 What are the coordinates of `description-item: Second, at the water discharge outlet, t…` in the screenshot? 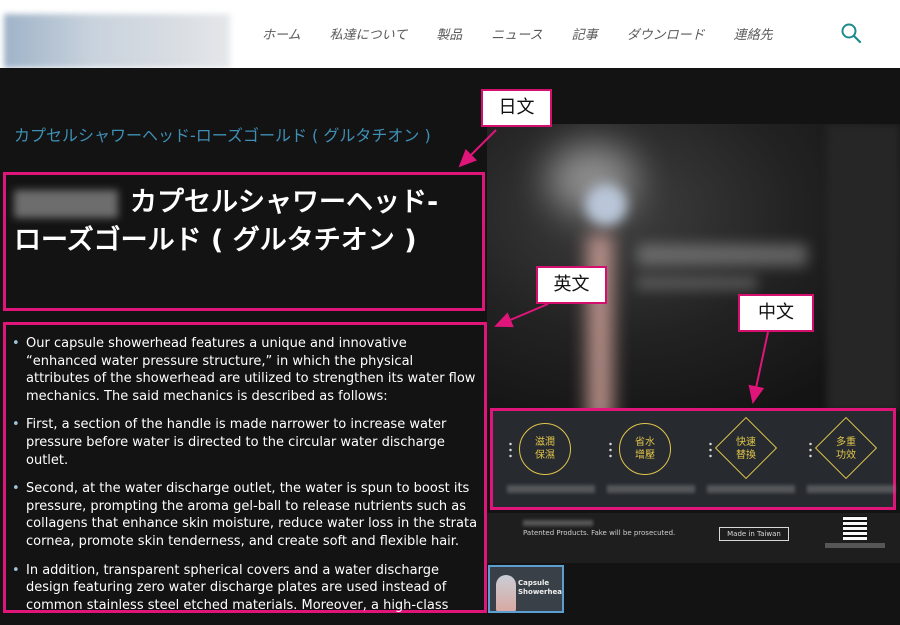 It's located at (245, 515).